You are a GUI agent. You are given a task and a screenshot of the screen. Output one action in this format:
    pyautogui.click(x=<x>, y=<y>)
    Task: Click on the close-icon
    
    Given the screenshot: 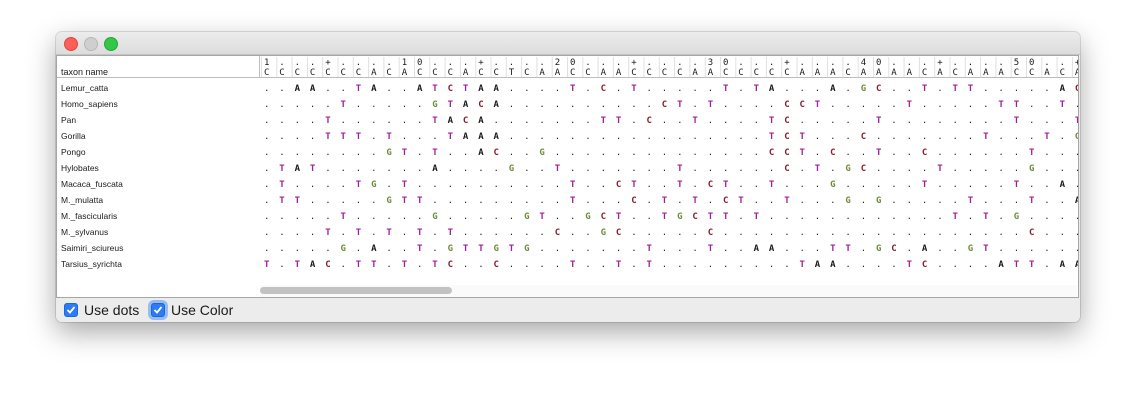 What is the action you would take?
    pyautogui.click(x=71, y=44)
    